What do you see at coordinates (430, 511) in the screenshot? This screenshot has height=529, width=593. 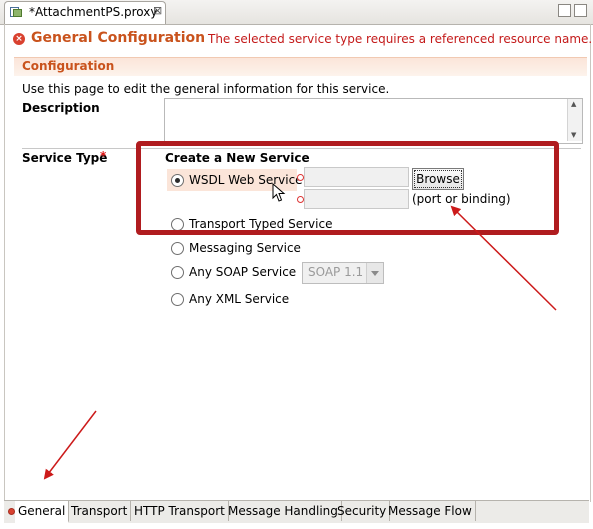 I see `tab-message-flow: Message Flow` at bounding box center [430, 511].